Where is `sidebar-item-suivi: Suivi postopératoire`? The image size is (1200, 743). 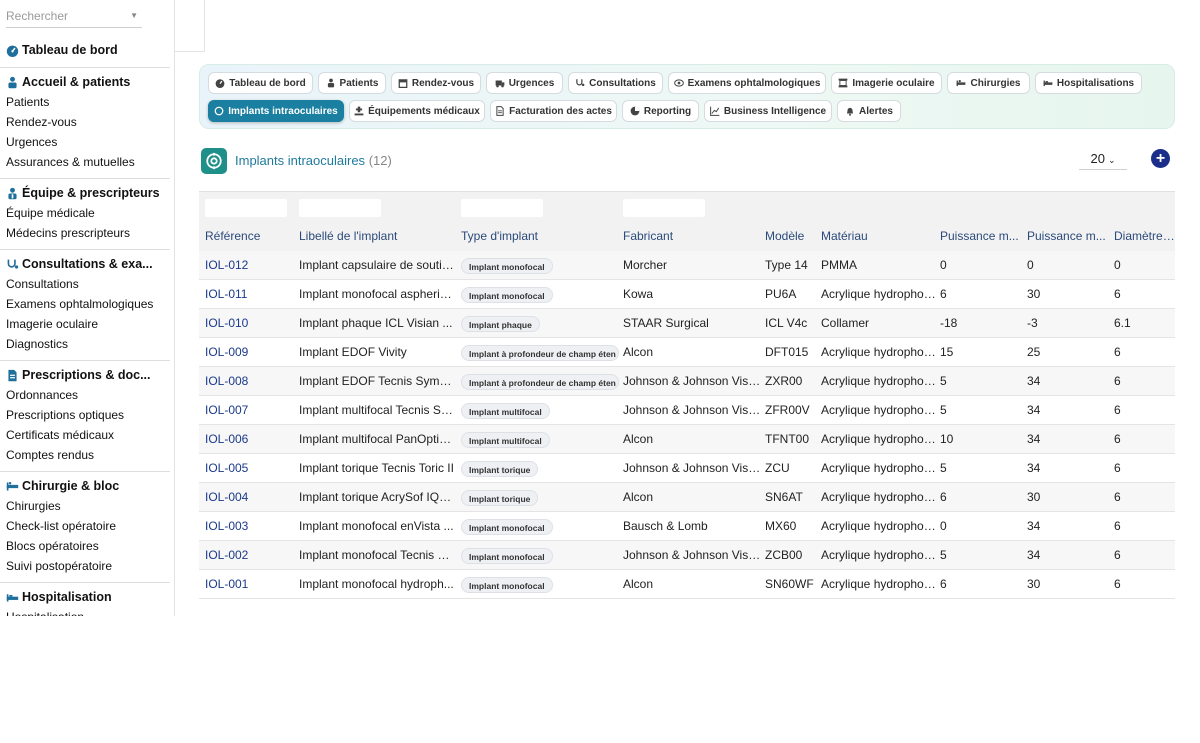 sidebar-item-suivi: Suivi postopératoire is located at coordinates (85, 566).